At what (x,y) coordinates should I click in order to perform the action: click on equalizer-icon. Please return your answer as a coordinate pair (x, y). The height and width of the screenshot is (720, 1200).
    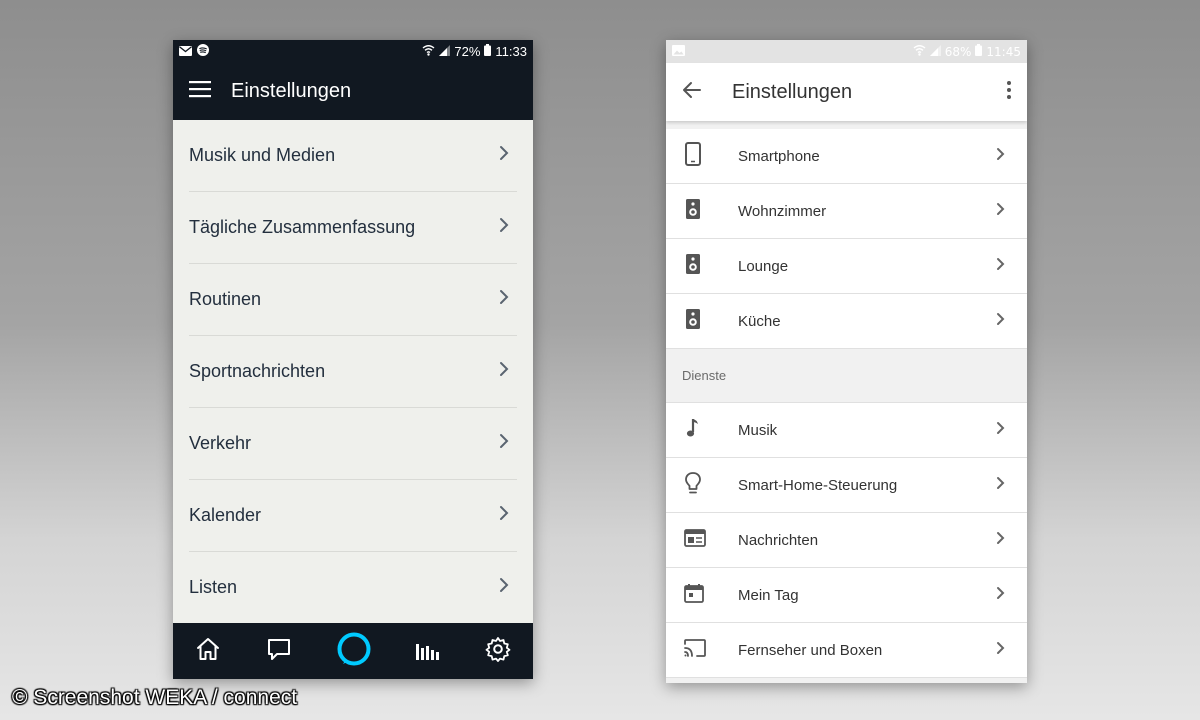
    Looking at the image, I should click on (428, 651).